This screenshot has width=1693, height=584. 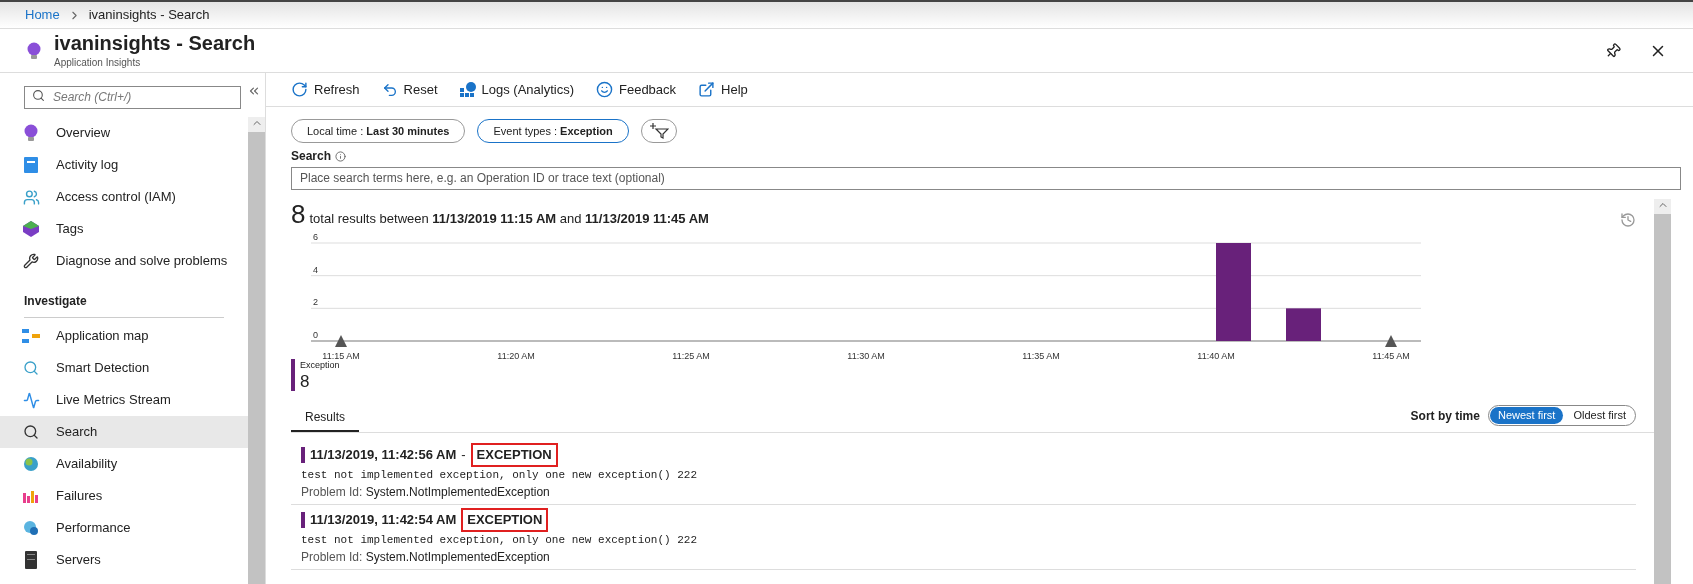 What do you see at coordinates (98, 63) in the screenshot?
I see `page-subtitle: Application Insights` at bounding box center [98, 63].